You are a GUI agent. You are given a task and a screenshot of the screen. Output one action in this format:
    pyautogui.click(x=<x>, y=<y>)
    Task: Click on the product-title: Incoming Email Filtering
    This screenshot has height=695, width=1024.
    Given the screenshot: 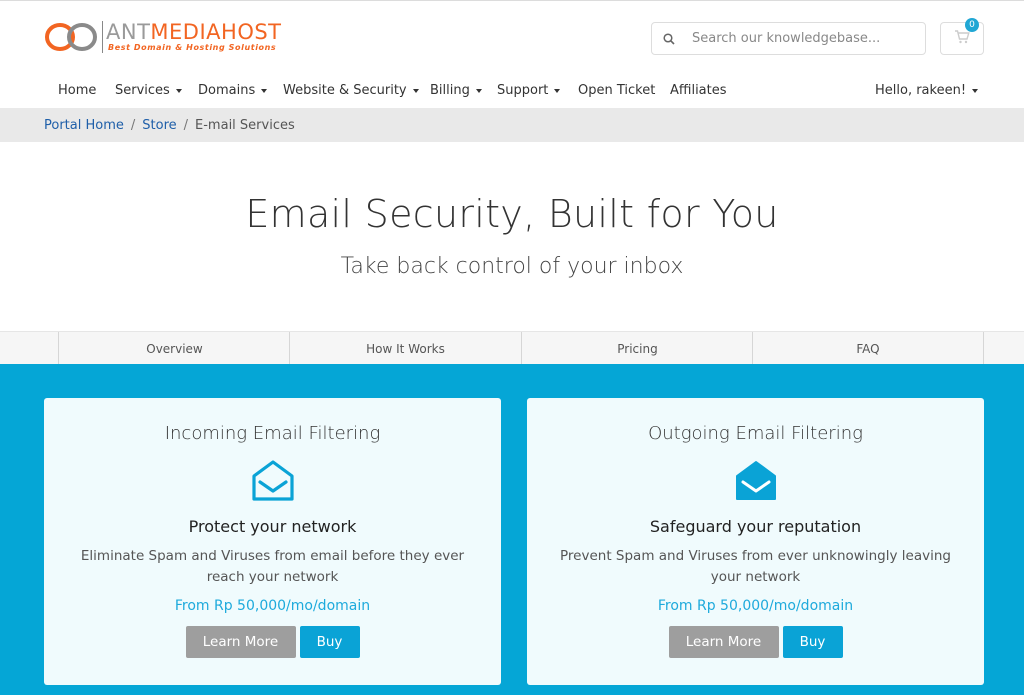 What is the action you would take?
    pyautogui.click(x=272, y=433)
    